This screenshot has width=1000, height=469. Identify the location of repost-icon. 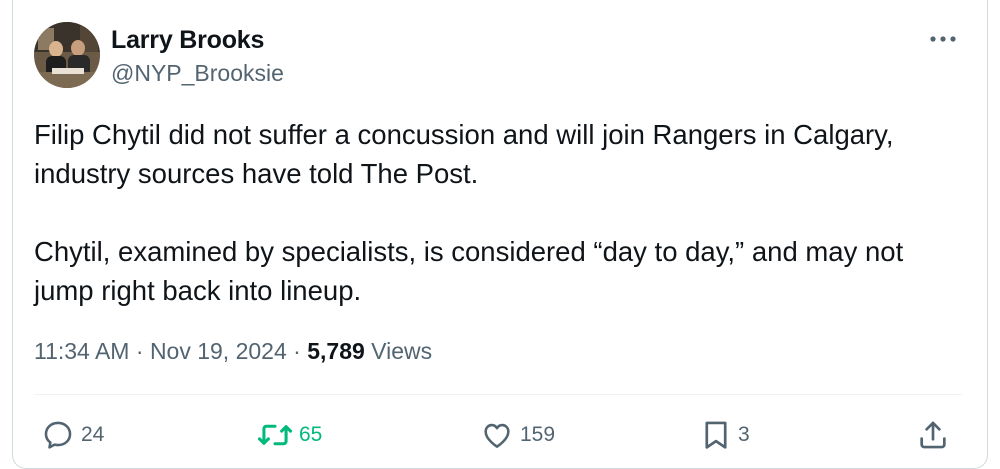
(275, 435).